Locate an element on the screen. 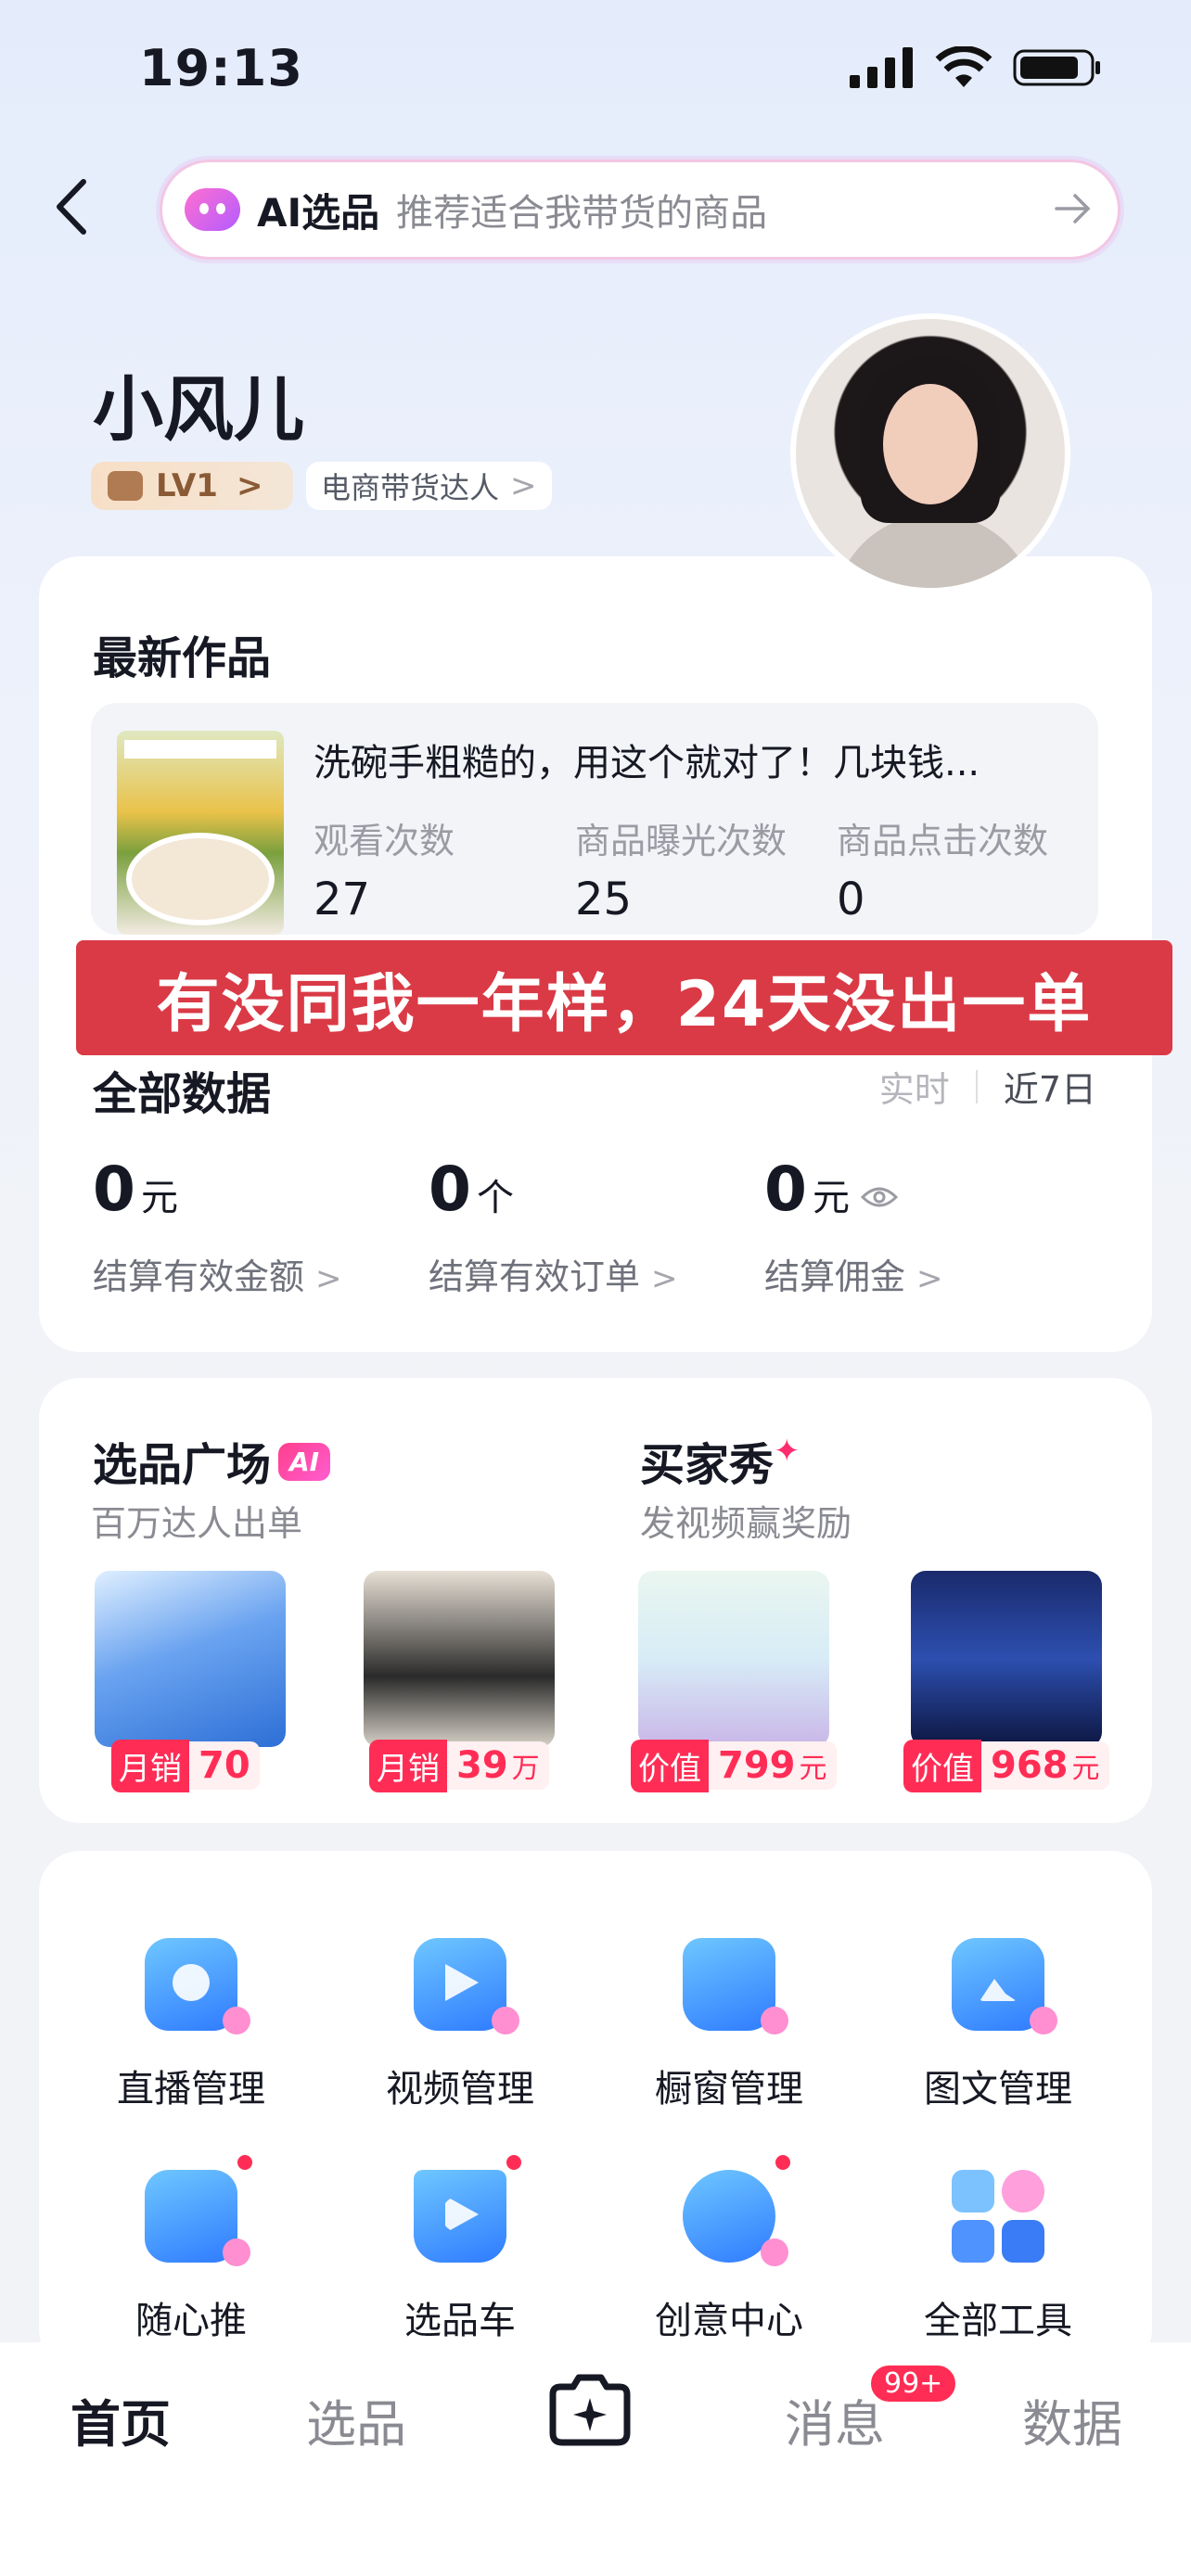 This screenshot has height=2576, width=1191. wifi-icon is located at coordinates (963, 66).